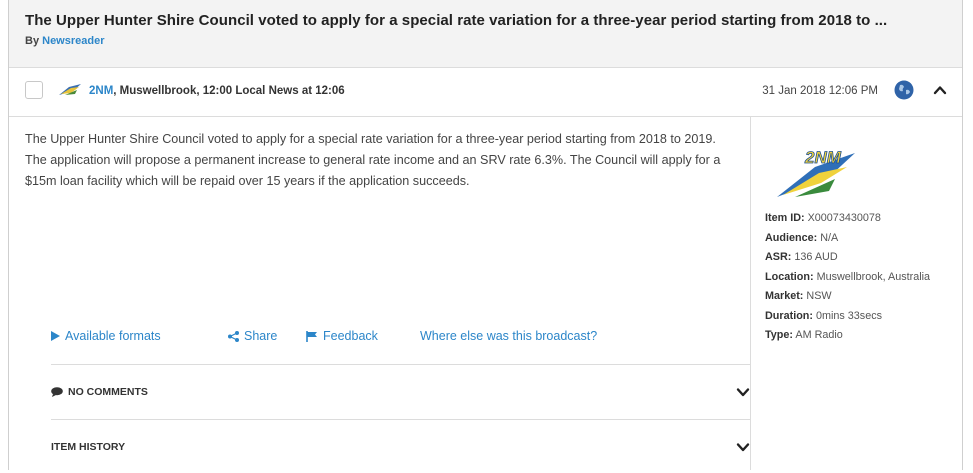 Image resolution: width=973 pixels, height=473 pixels. What do you see at coordinates (261, 336) in the screenshot?
I see `share-label: Share` at bounding box center [261, 336].